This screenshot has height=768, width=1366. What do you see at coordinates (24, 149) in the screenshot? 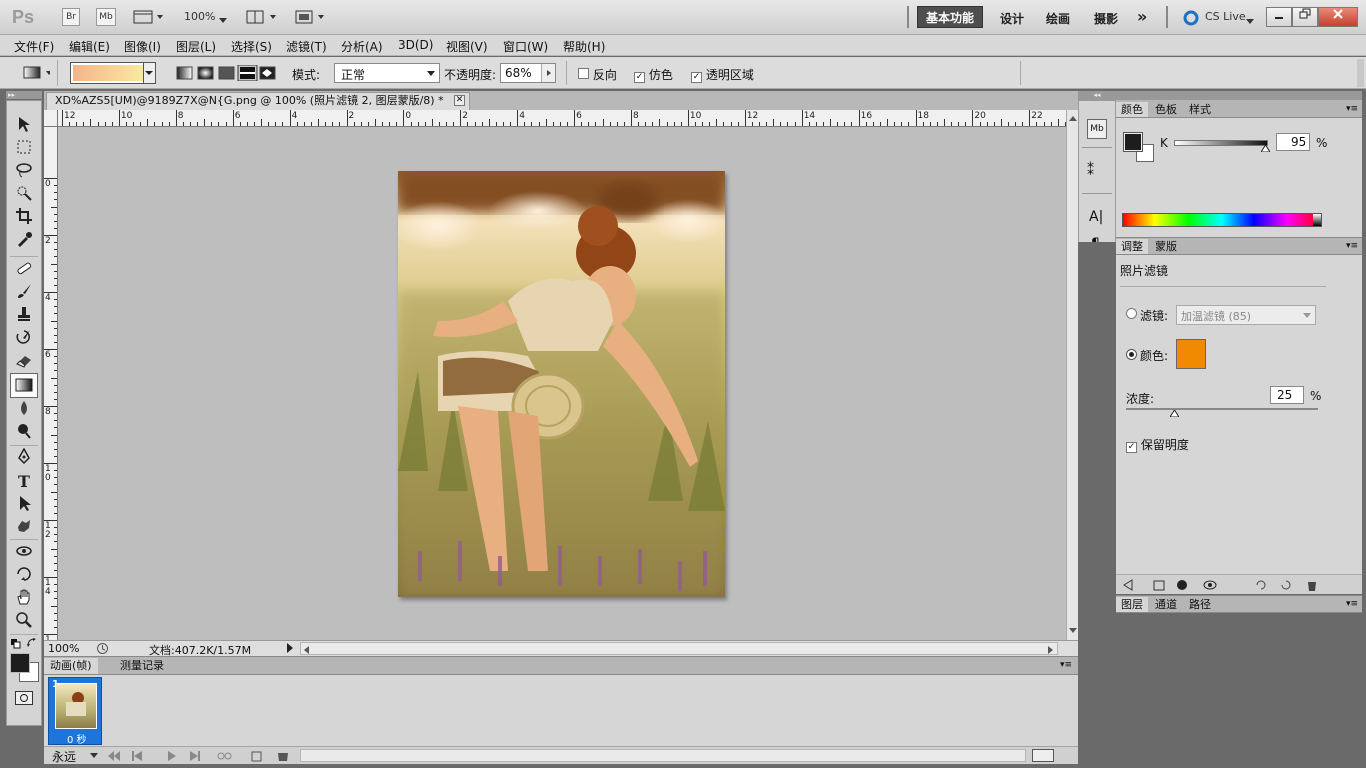
I see `marquee-tool-icon` at bounding box center [24, 149].